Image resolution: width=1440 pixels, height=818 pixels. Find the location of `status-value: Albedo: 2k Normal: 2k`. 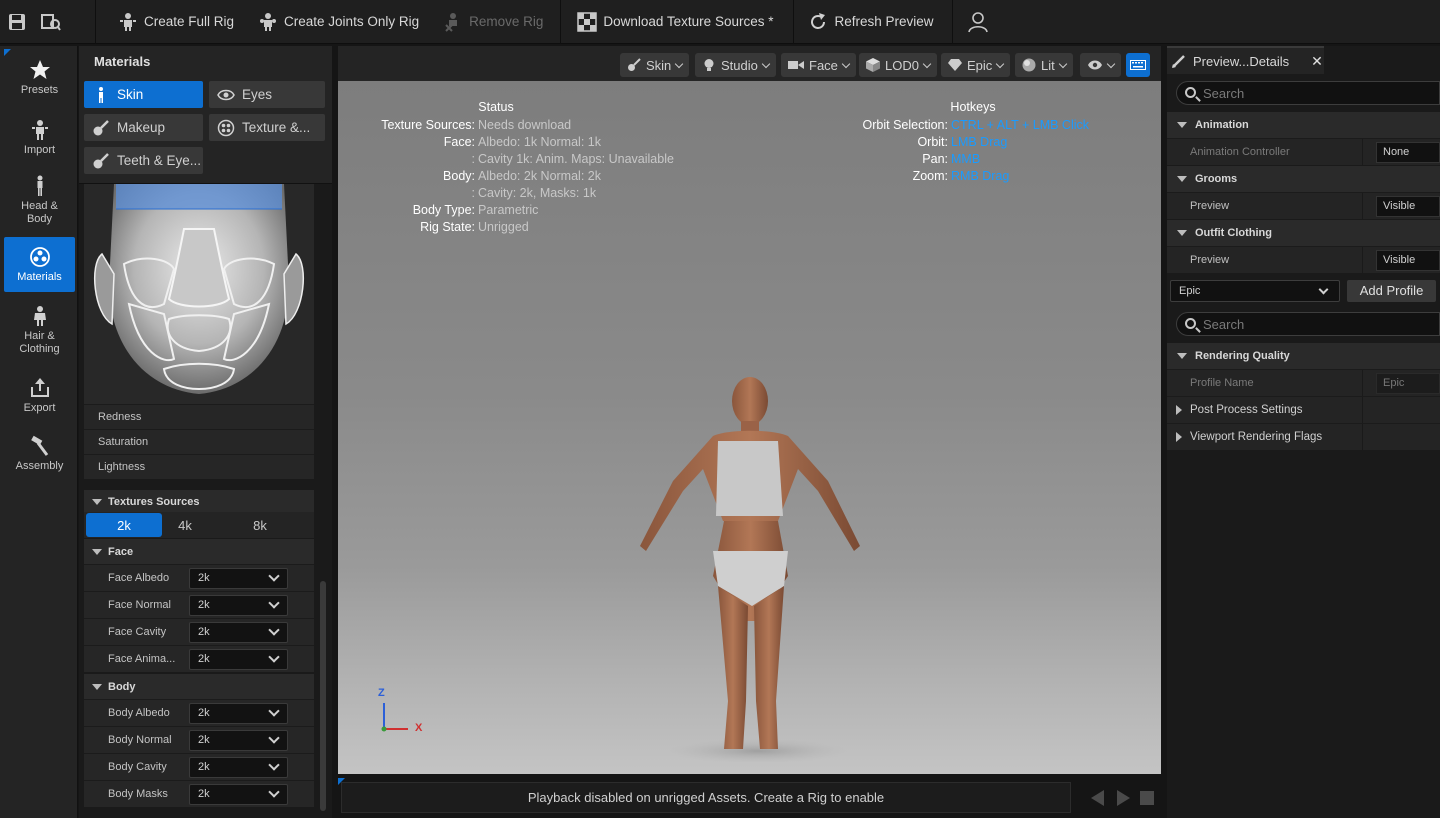

status-value: Albedo: 2k Normal: 2k is located at coordinates (539, 176).